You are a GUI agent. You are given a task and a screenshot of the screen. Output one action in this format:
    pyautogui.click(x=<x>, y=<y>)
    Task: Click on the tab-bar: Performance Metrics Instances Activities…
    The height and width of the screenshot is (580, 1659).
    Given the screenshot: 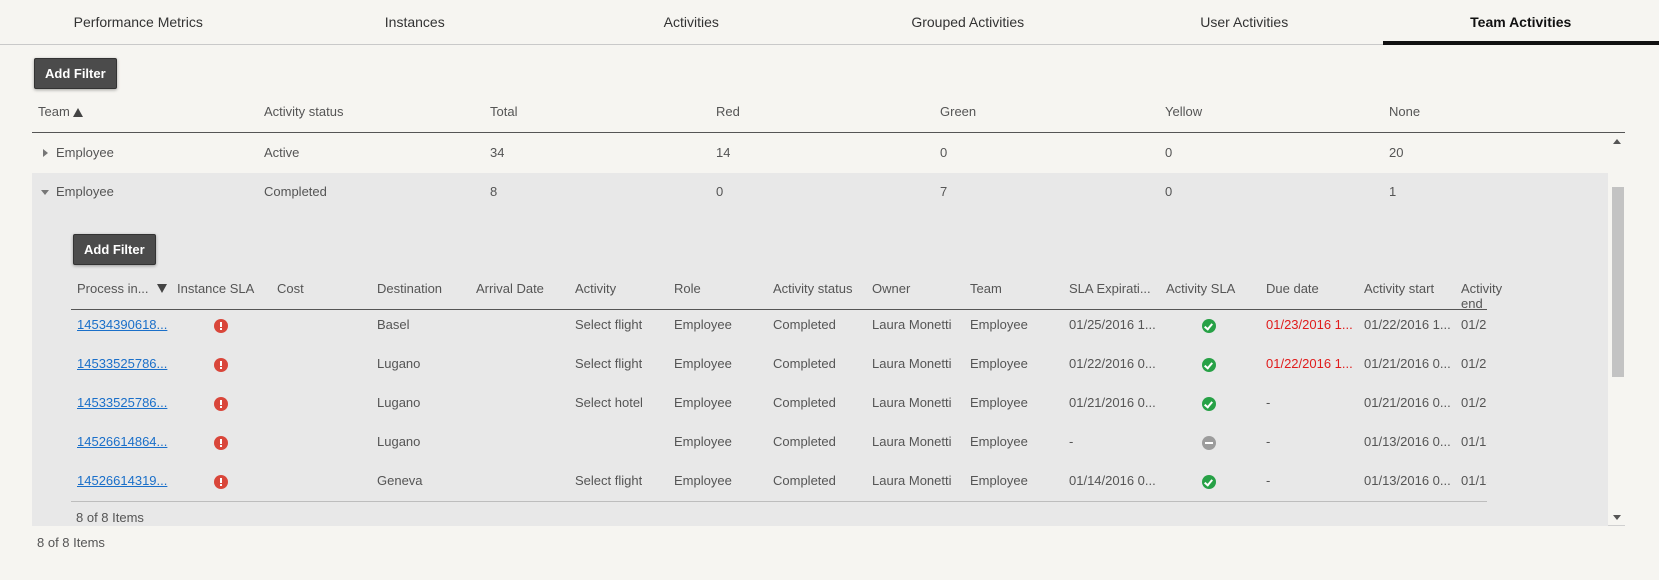 What is the action you would take?
    pyautogui.click(x=829, y=22)
    